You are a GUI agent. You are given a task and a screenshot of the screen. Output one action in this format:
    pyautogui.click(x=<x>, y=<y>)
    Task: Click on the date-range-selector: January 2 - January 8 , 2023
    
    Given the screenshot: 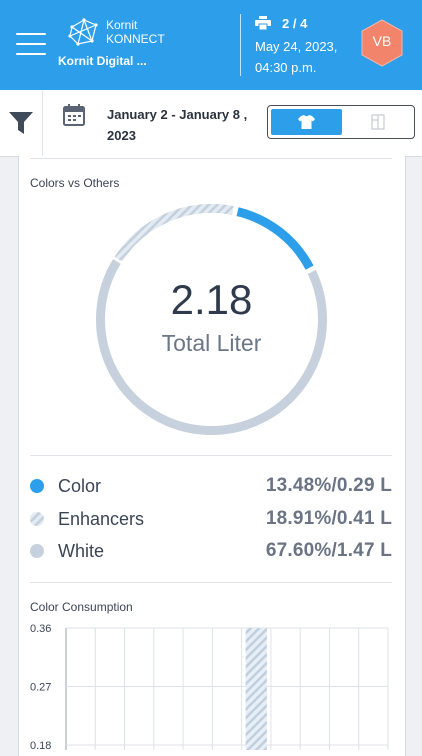 What is the action you would take?
    pyautogui.click(x=182, y=125)
    